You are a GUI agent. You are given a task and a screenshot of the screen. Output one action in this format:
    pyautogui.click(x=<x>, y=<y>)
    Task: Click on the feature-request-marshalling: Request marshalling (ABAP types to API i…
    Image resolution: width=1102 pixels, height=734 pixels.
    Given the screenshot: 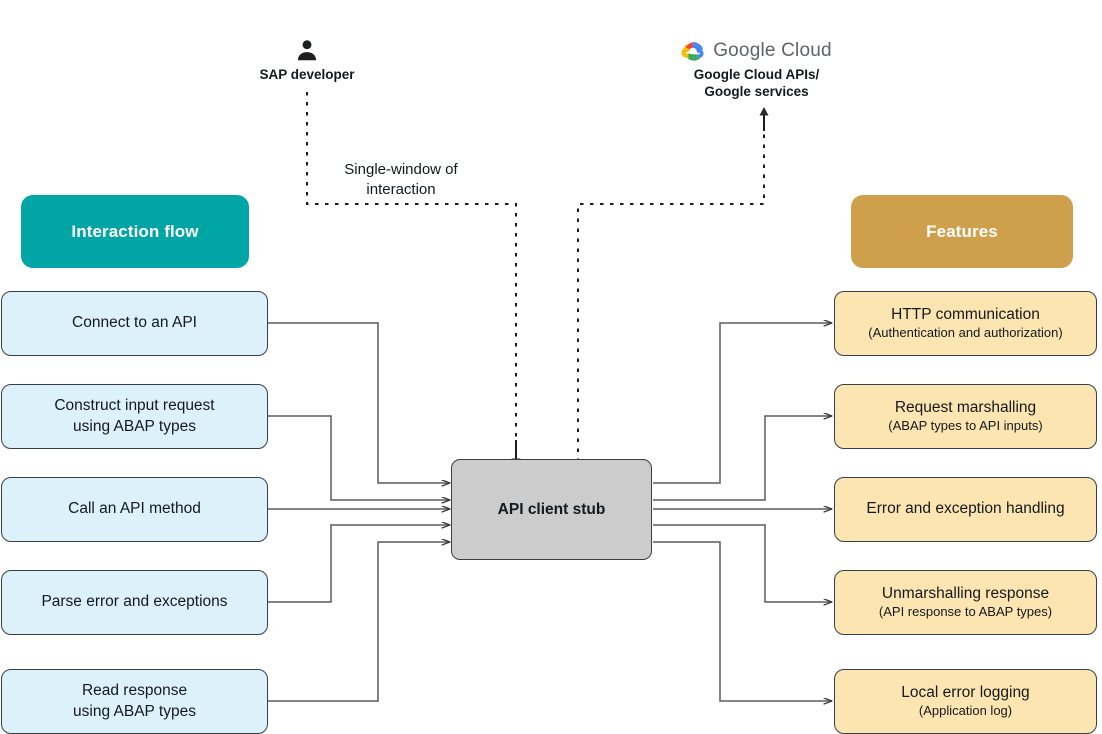 What is the action you would take?
    pyautogui.click(x=965, y=416)
    